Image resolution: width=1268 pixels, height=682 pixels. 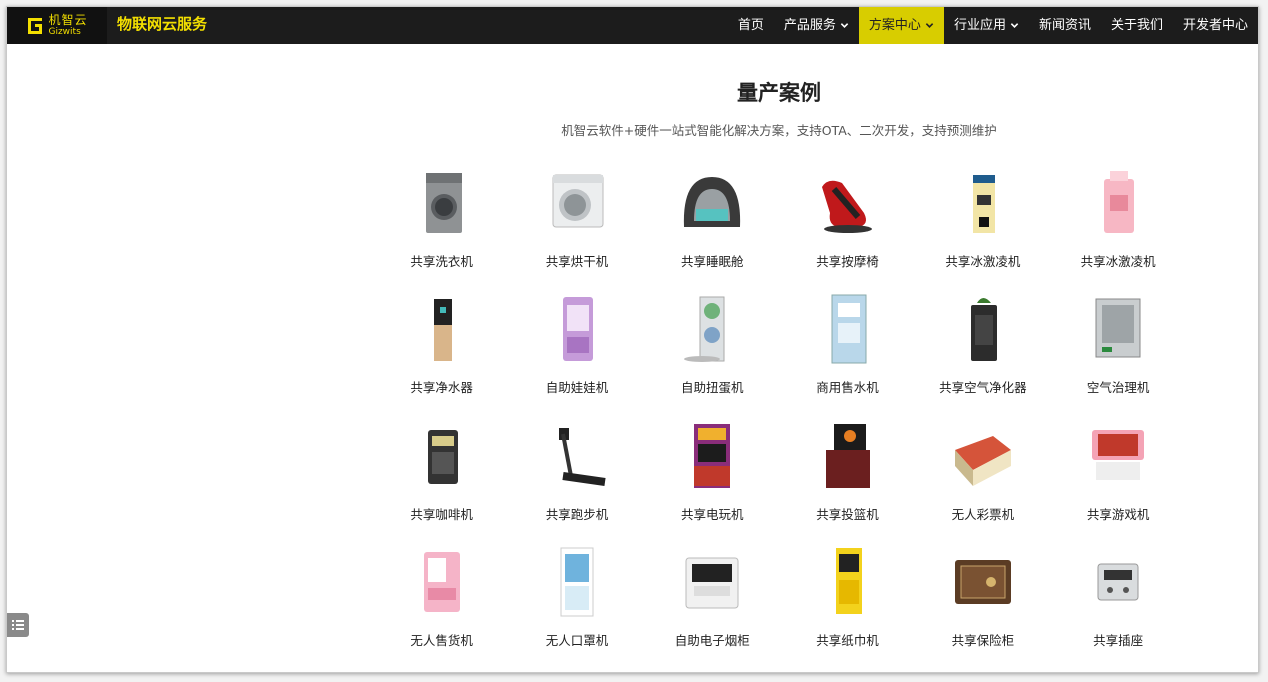 I want to click on case-label: 商用售水机, so click(x=847, y=388).